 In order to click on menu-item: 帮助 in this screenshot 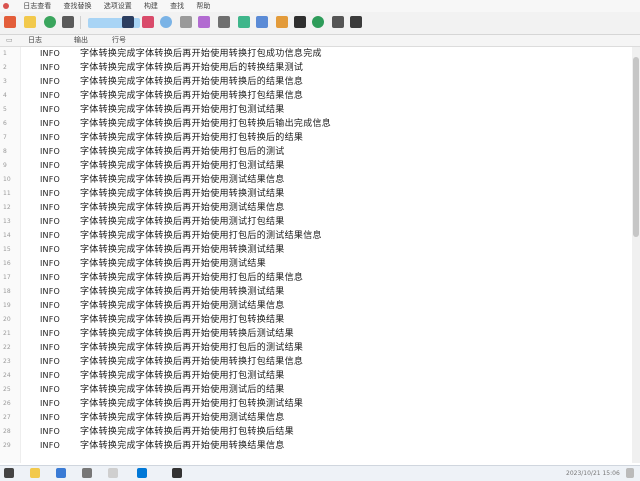, I will do `click(203, 6)`.